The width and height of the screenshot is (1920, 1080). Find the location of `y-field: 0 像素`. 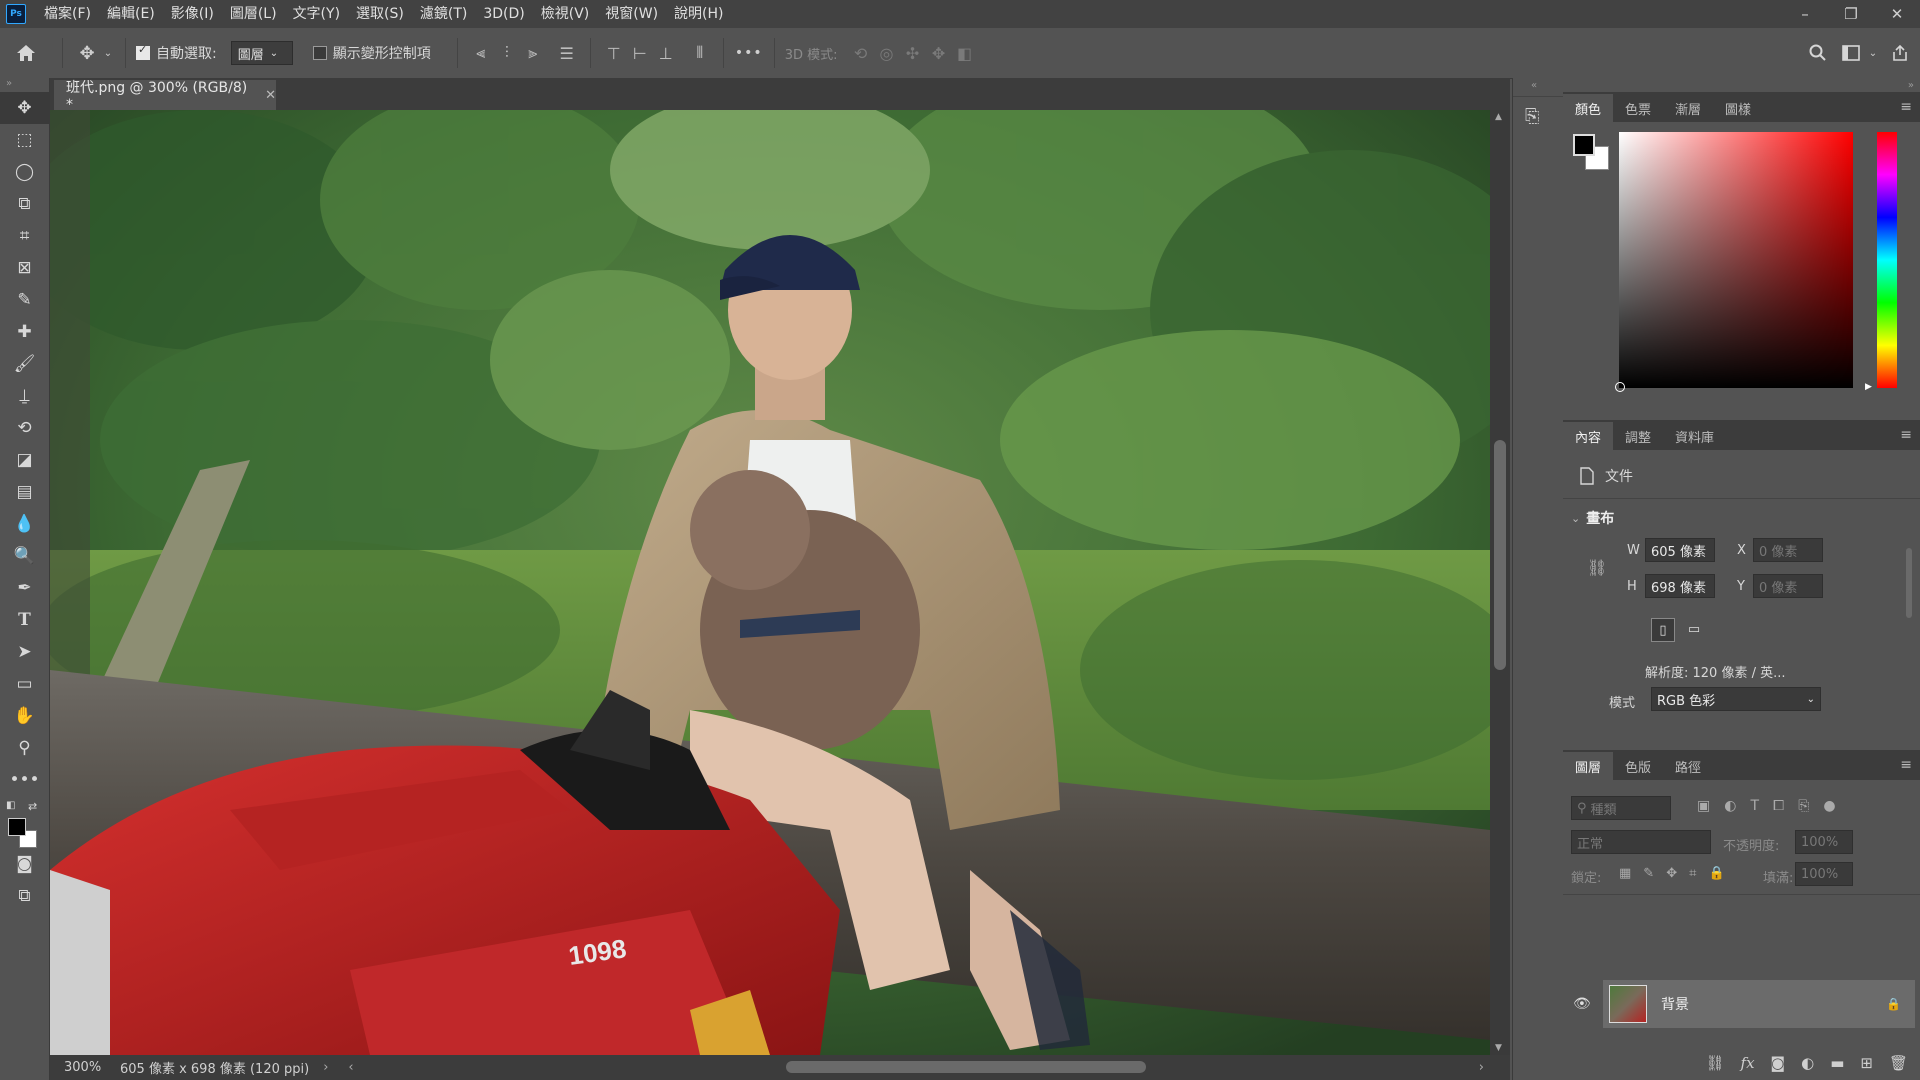

y-field: 0 像素 is located at coordinates (1788, 586).